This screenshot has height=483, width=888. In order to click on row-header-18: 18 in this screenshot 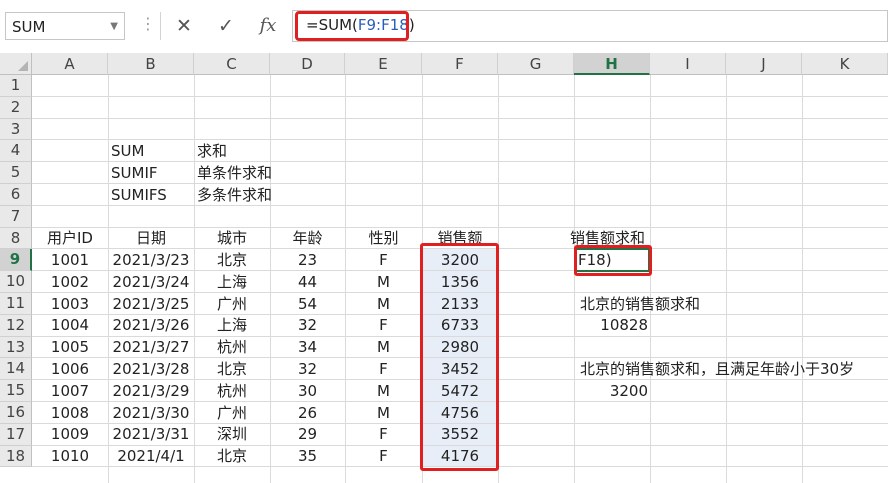, I will do `click(16, 456)`.